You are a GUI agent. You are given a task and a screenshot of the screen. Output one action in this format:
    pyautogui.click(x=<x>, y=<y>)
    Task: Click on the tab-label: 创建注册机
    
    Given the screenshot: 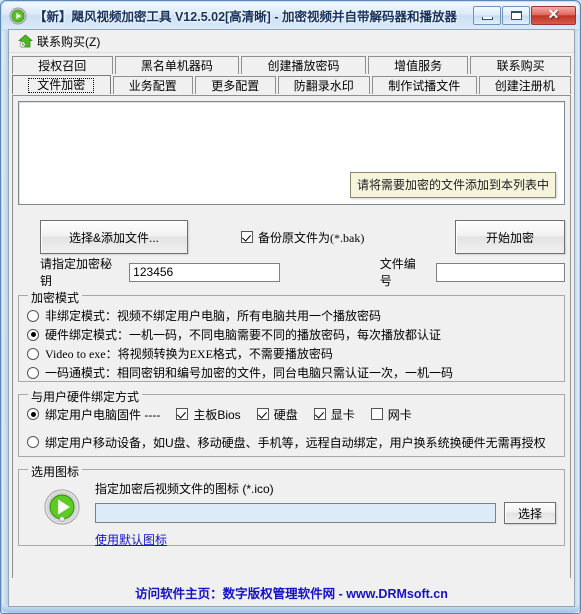 What is the action you would take?
    pyautogui.click(x=524, y=86)
    